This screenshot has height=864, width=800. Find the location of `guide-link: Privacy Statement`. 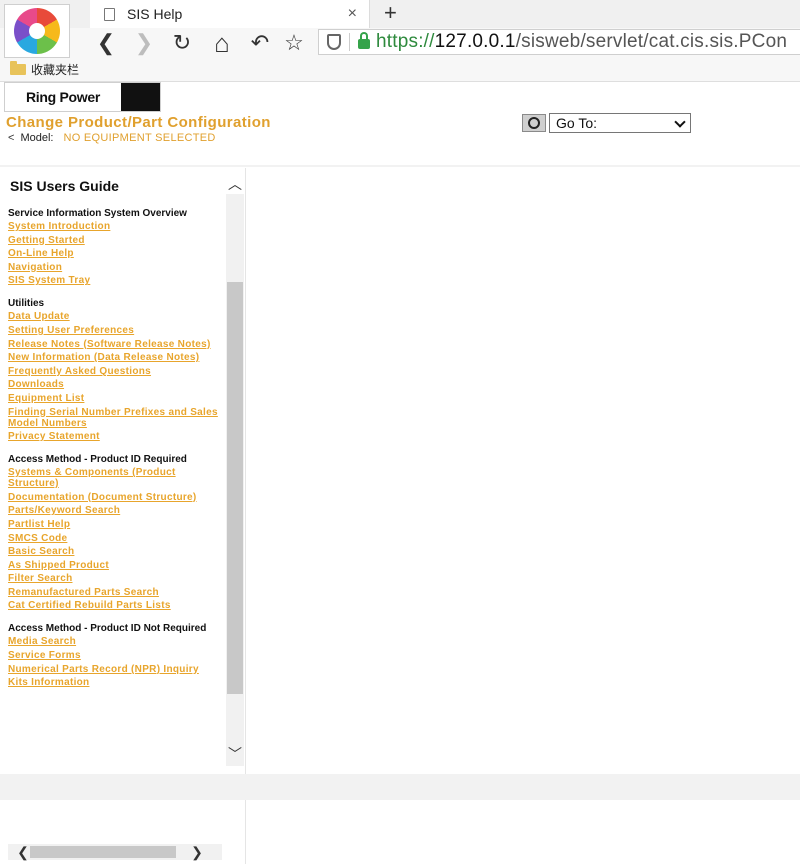

guide-link: Privacy Statement is located at coordinates (115, 436).